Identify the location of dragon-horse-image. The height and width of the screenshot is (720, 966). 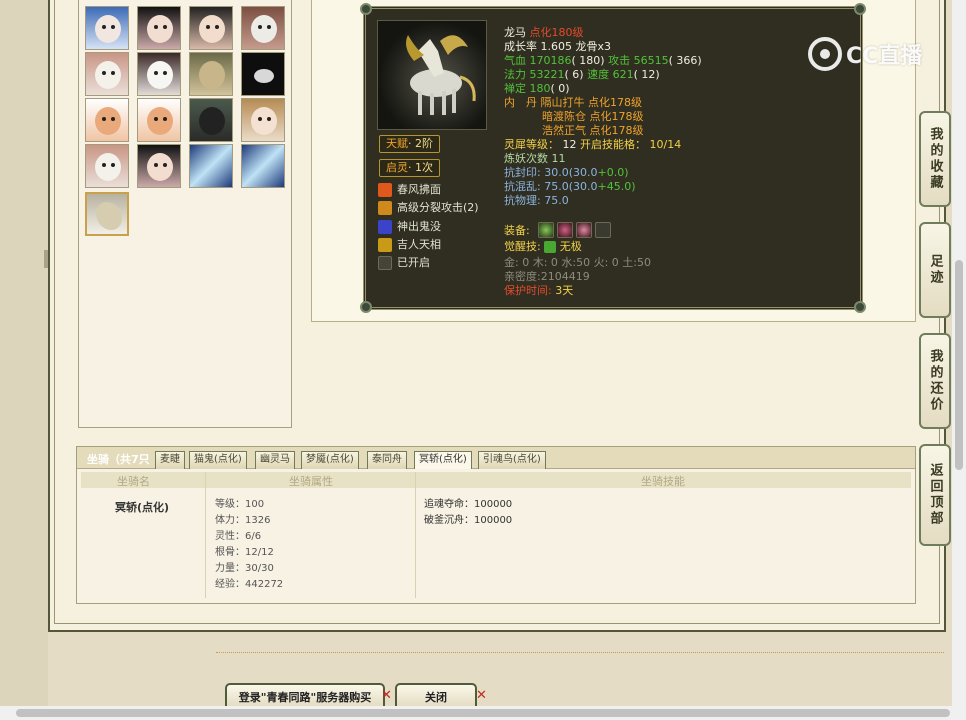
(441, 75).